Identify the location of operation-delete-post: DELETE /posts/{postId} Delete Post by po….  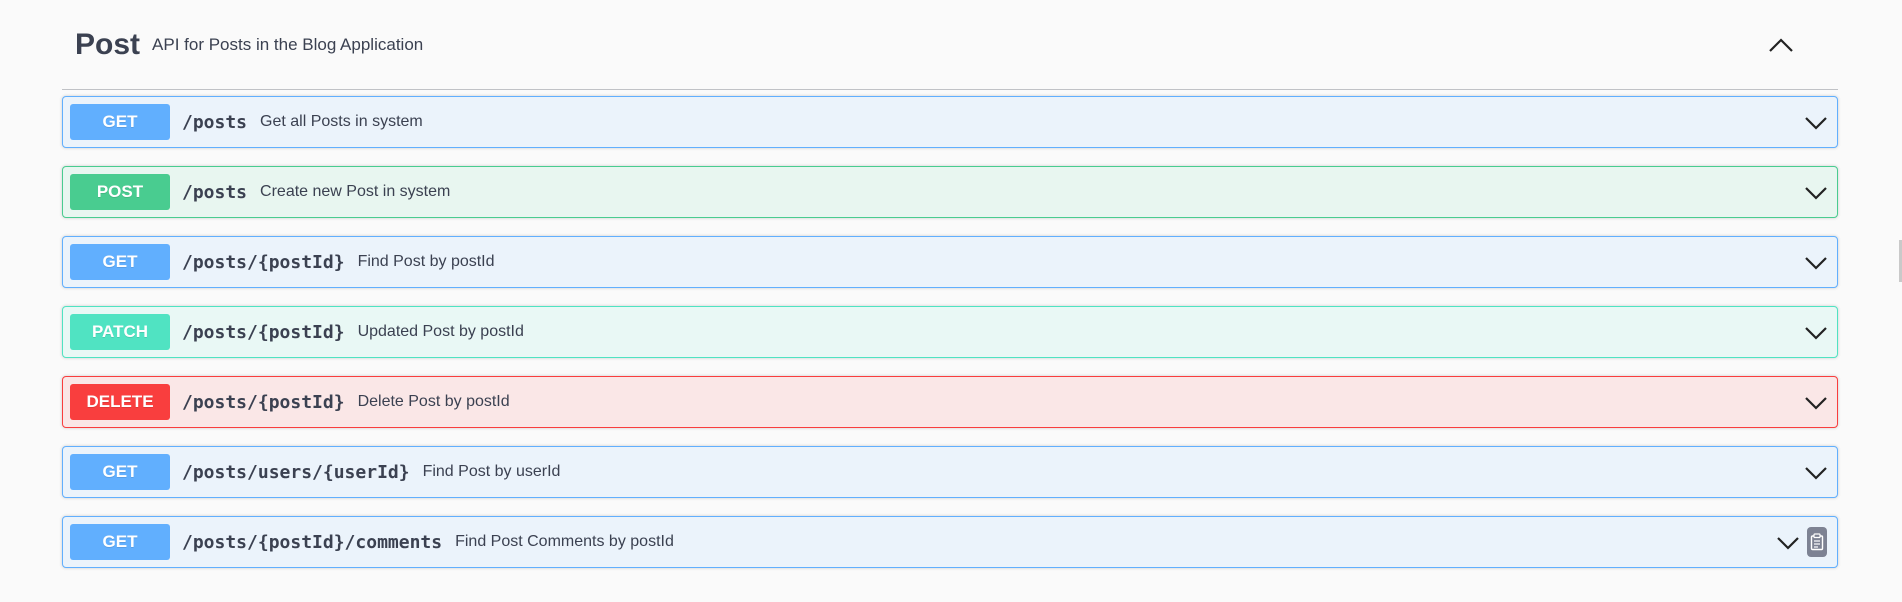
(950, 402).